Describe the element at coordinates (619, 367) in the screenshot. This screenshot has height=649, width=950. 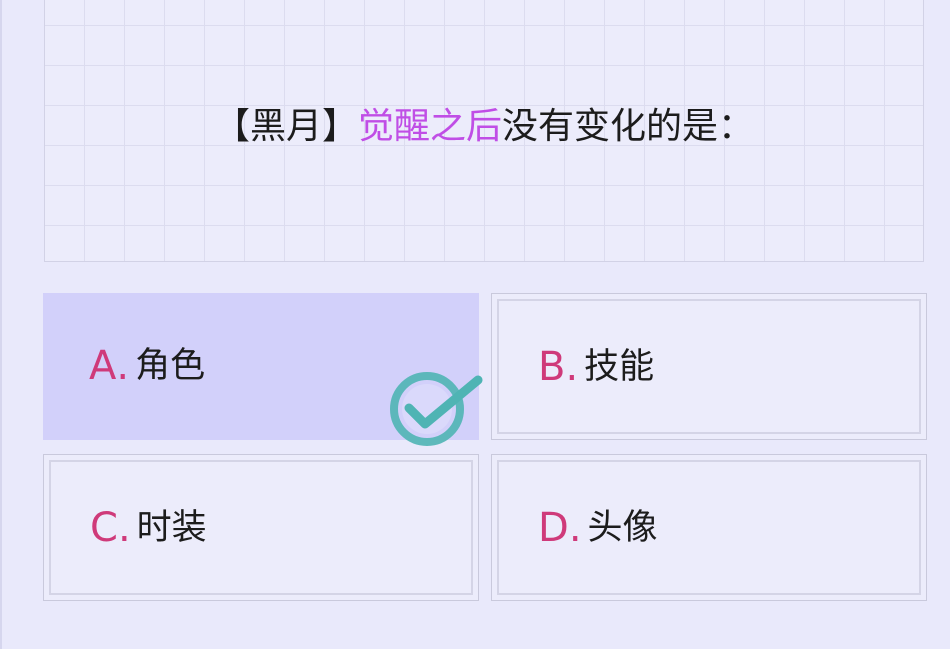
I see `option-b-label: 技能` at that location.